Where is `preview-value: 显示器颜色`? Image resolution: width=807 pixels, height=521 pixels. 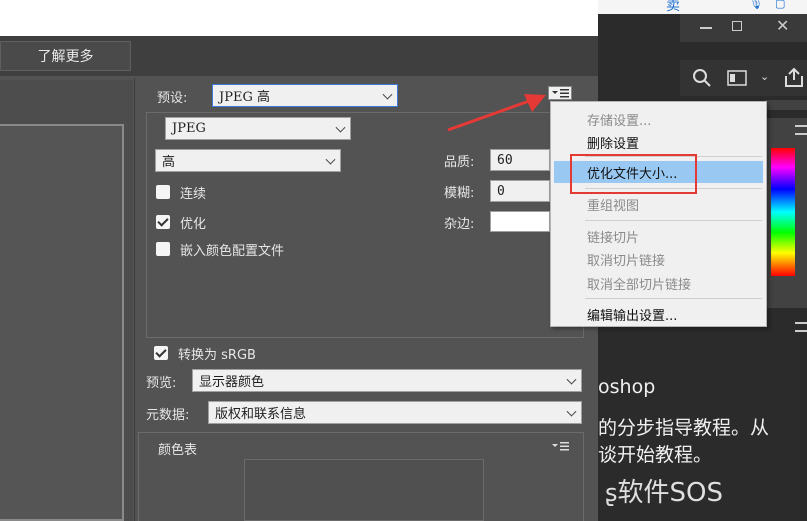 preview-value: 显示器颜色 is located at coordinates (232, 382).